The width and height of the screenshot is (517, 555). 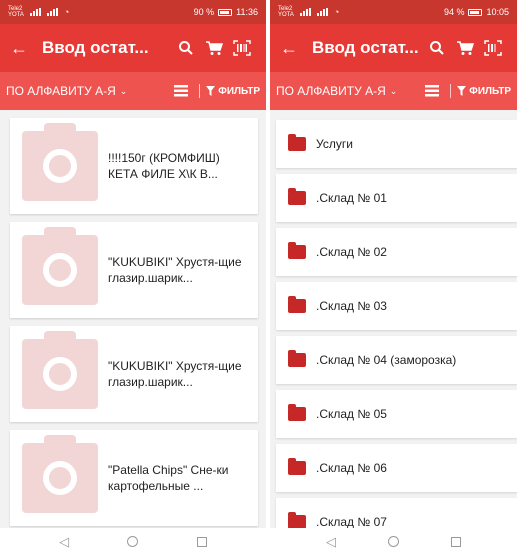 What do you see at coordinates (204, 12) in the screenshot?
I see `battery-percent: 90 %` at bounding box center [204, 12].